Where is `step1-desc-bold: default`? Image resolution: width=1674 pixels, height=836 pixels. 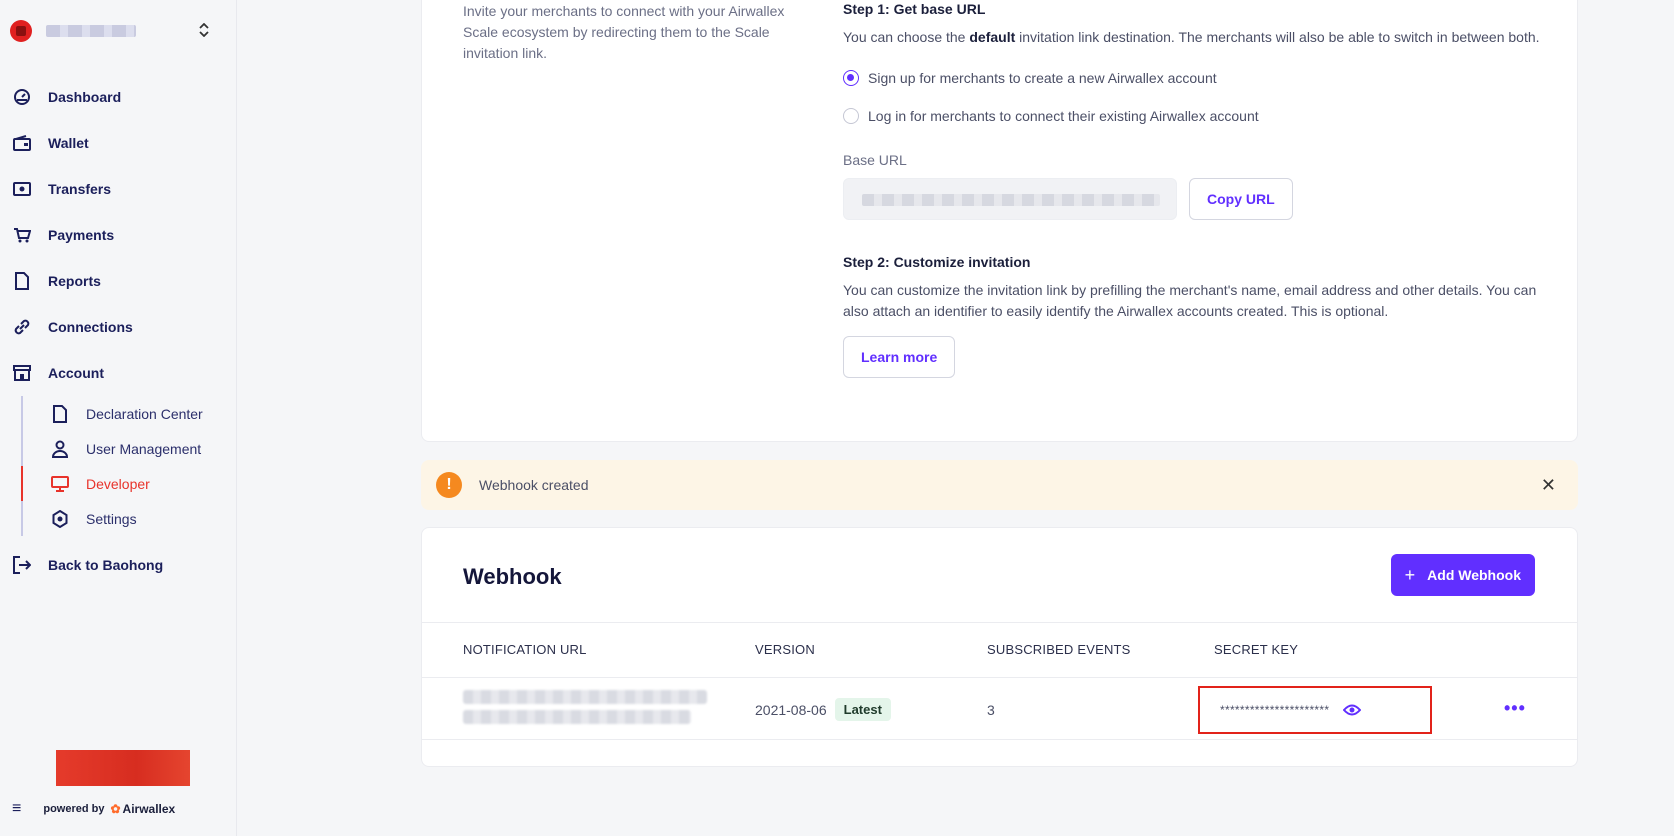 step1-desc-bold: default is located at coordinates (992, 37).